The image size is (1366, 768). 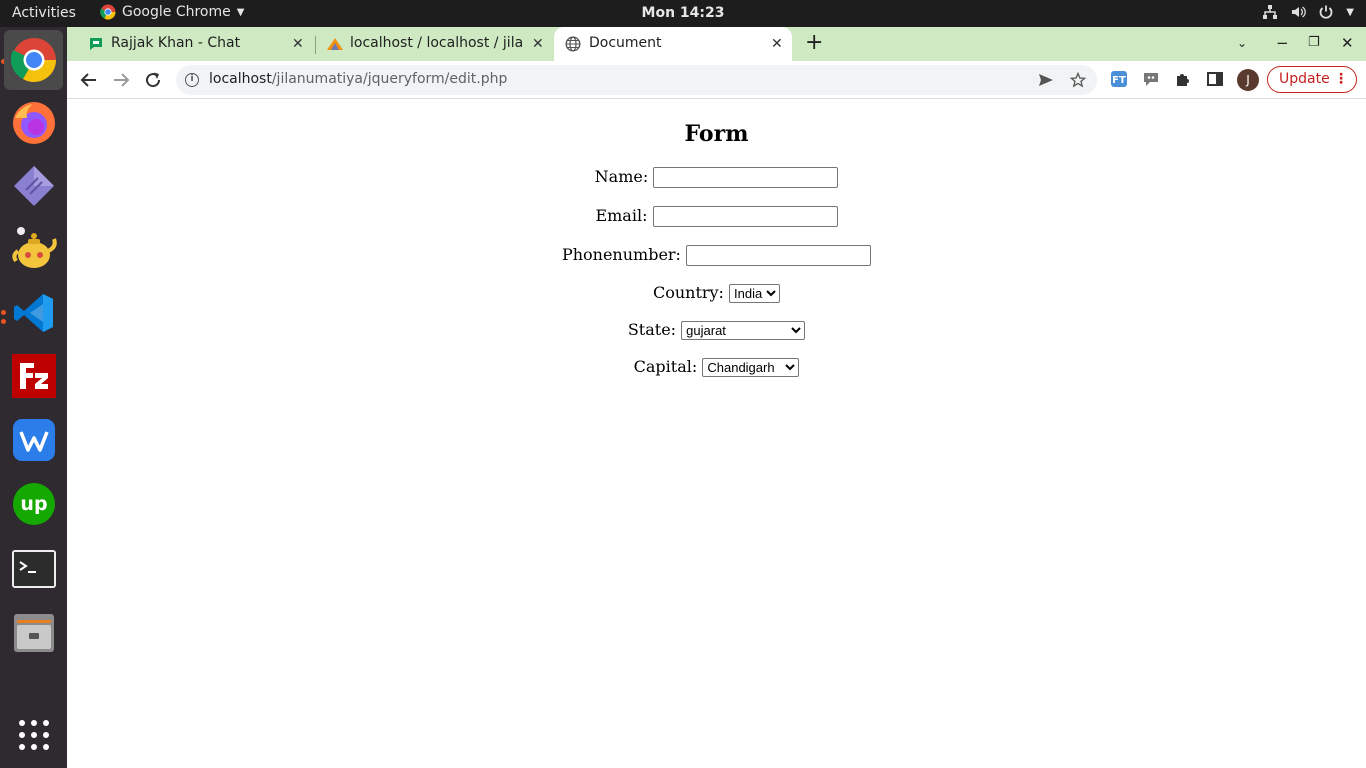 What do you see at coordinates (814, 43) in the screenshot?
I see `new-tab-button: +` at bounding box center [814, 43].